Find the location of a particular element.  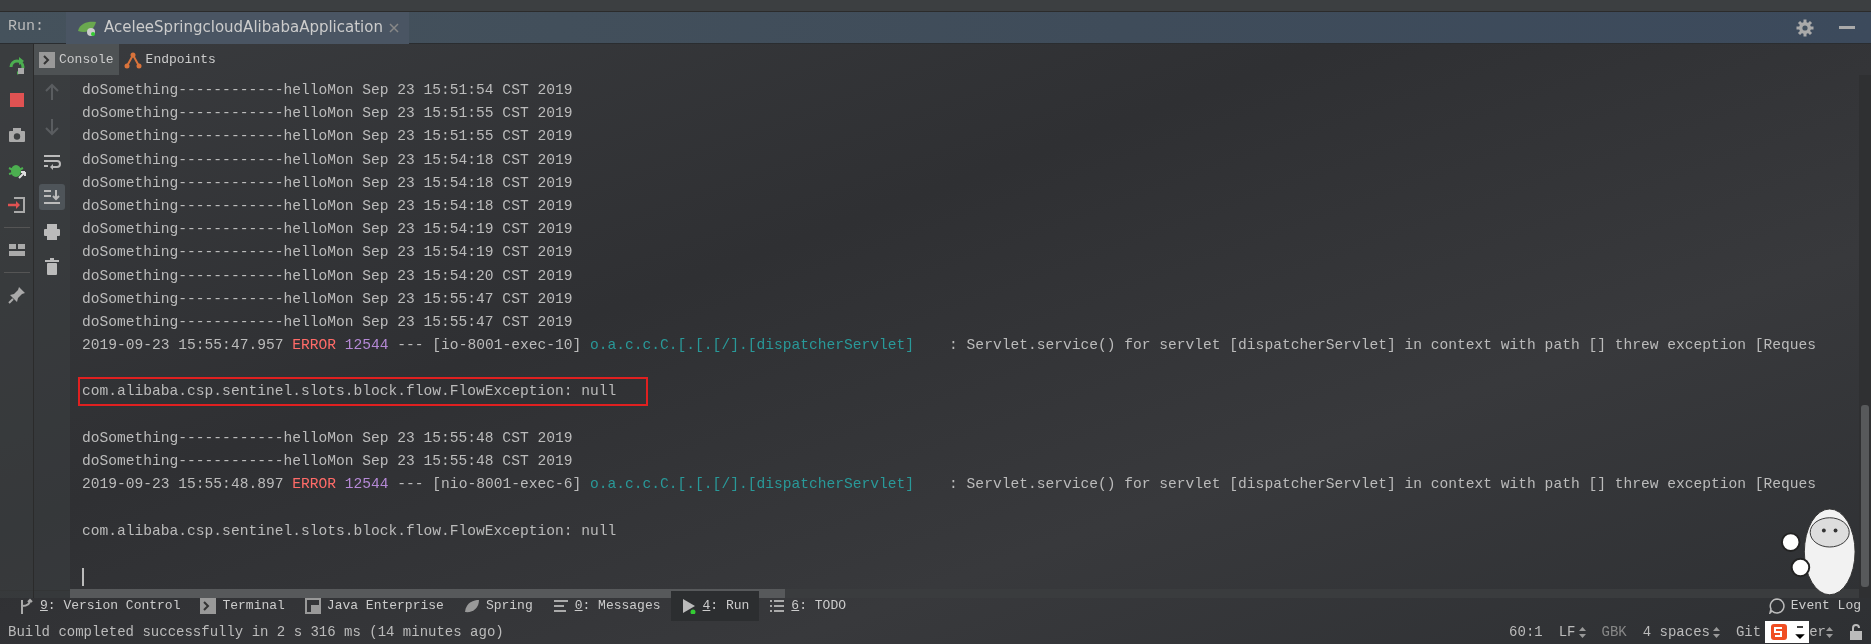

caret-position: 60:1 is located at coordinates (1526, 632).